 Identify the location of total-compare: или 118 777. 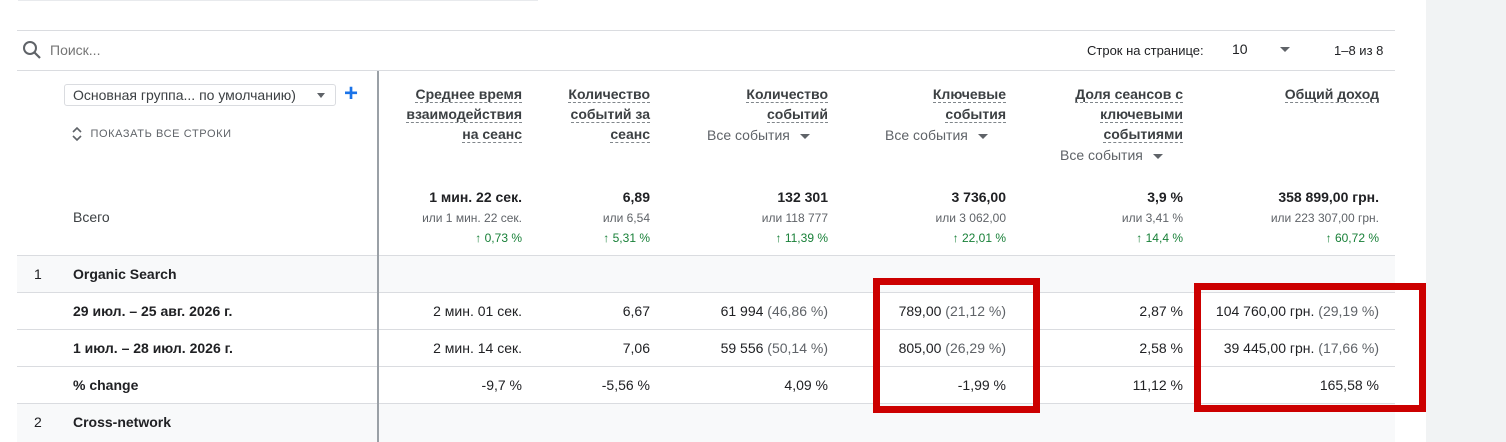
(794, 218).